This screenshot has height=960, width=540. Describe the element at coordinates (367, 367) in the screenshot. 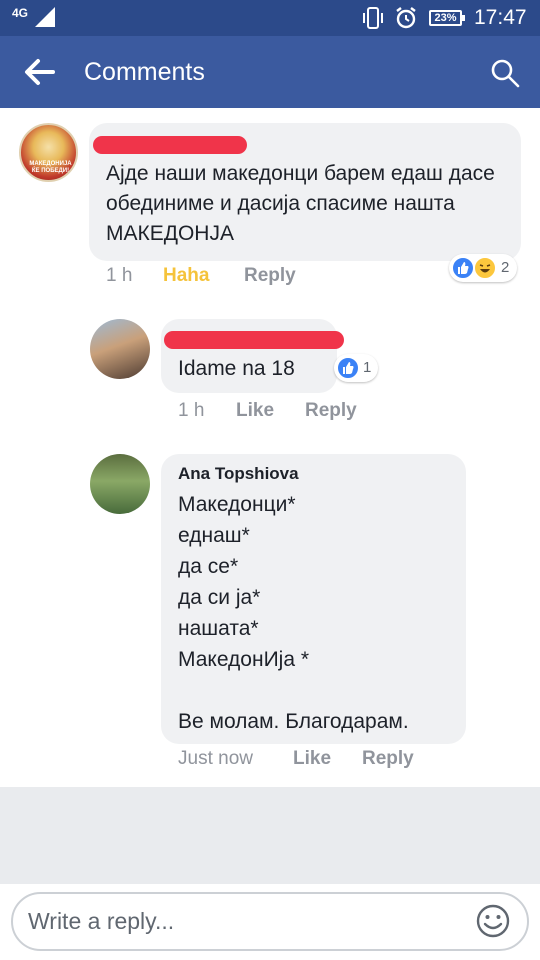

I see `reaction-count: 1` at that location.